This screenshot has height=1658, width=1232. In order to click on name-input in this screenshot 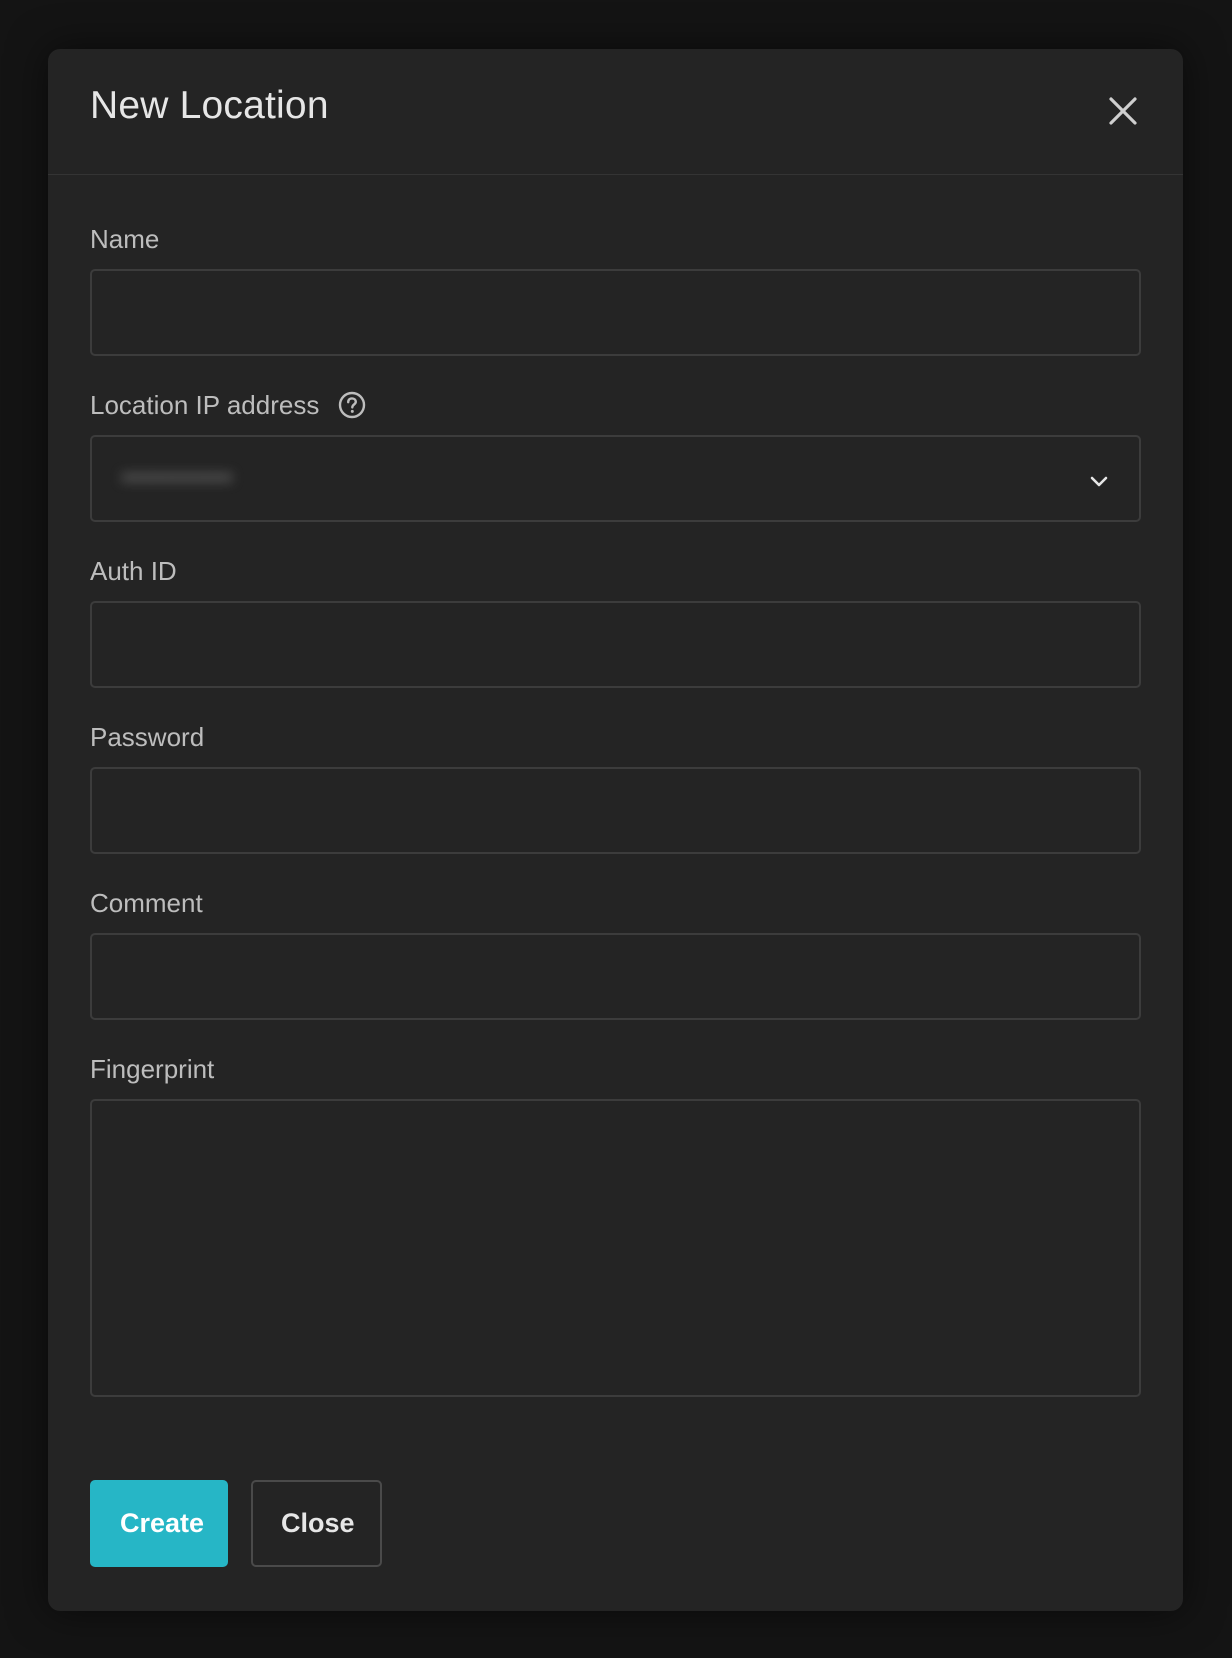, I will do `click(615, 312)`.